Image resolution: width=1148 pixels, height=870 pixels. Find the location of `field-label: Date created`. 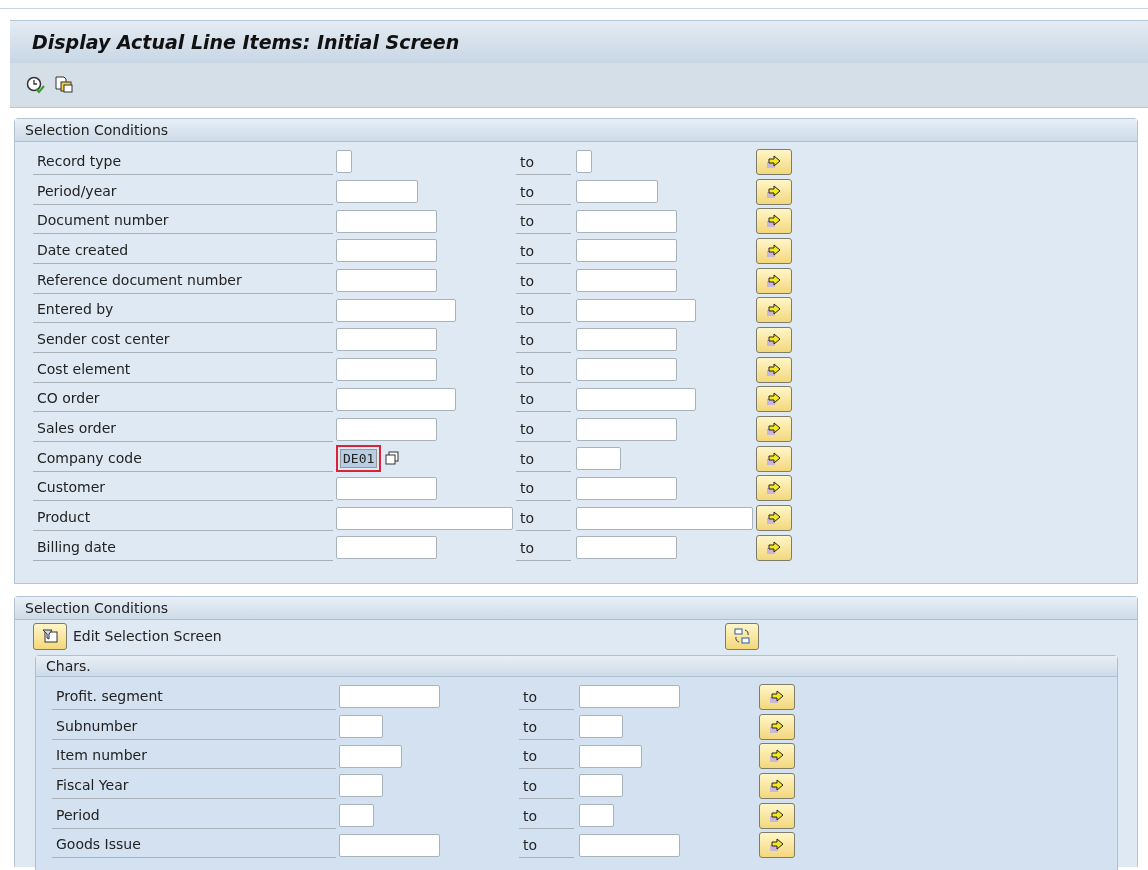

field-label: Date created is located at coordinates (183, 250).